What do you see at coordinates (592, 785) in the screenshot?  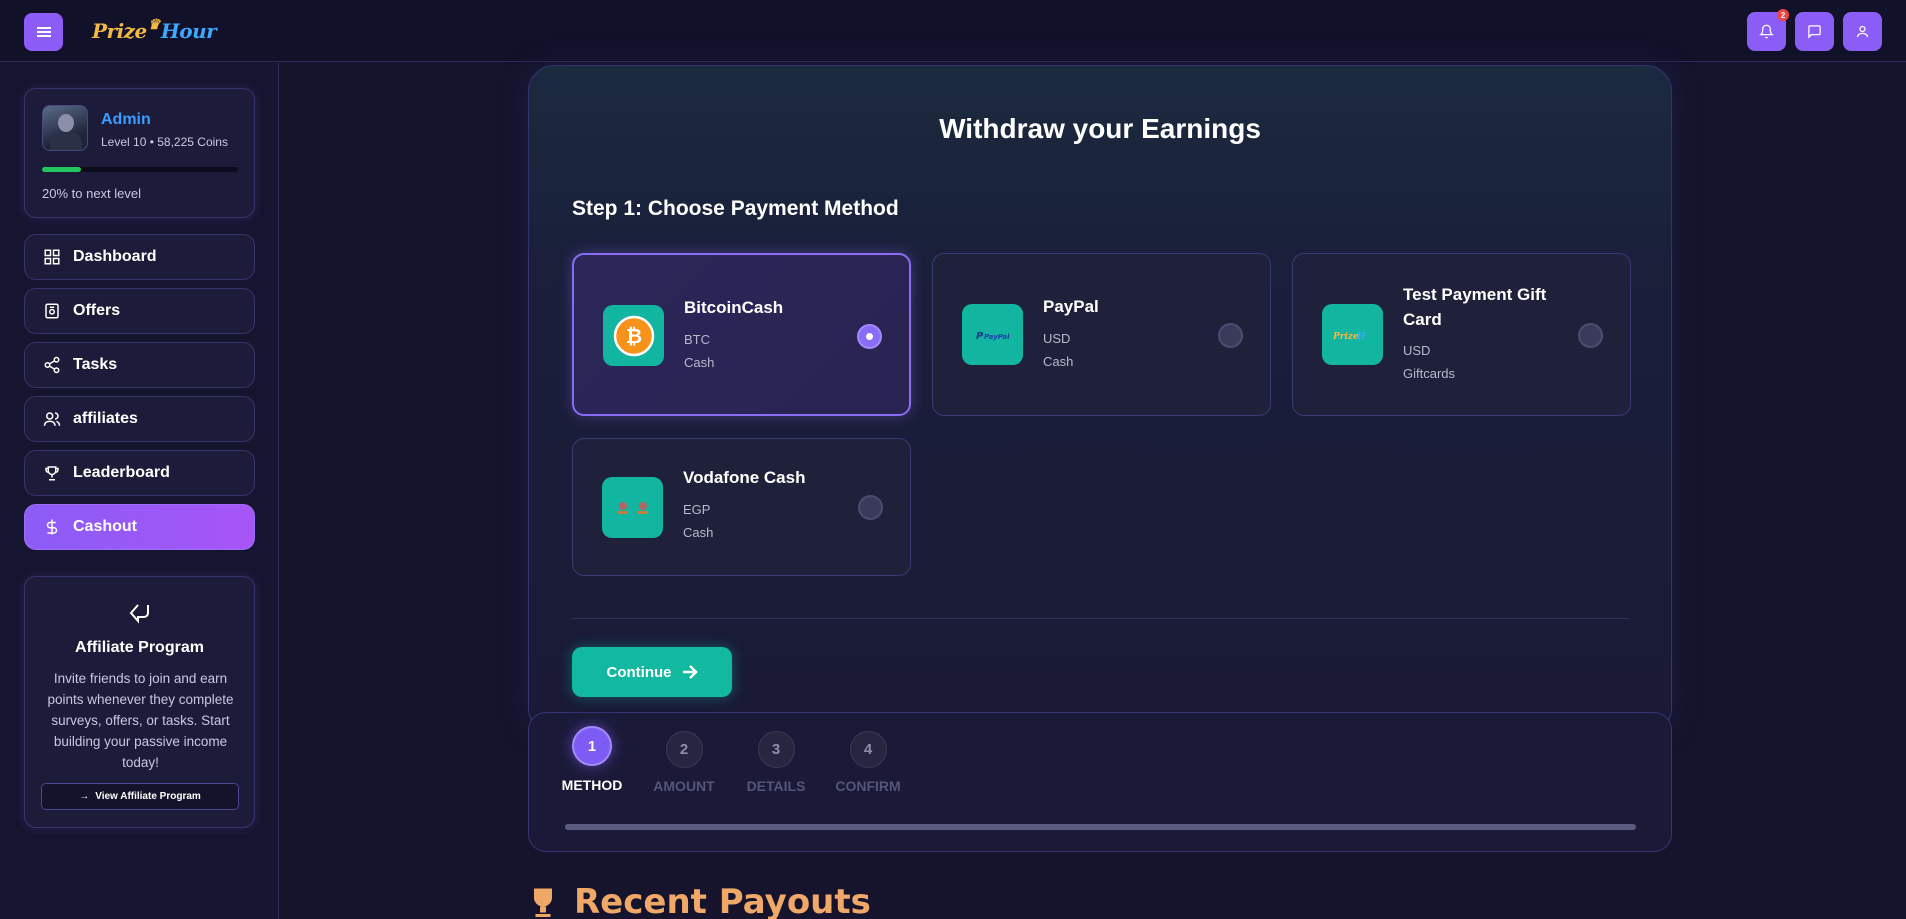 I see `step-label: METHOD` at bounding box center [592, 785].